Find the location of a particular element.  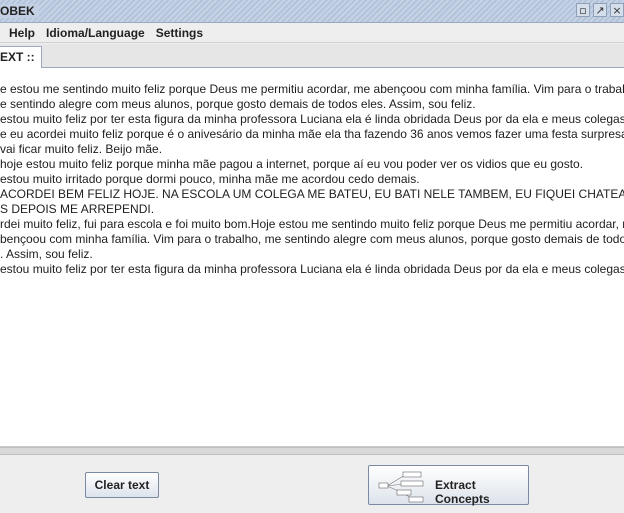

tab-text: EXT :: is located at coordinates (21, 57).